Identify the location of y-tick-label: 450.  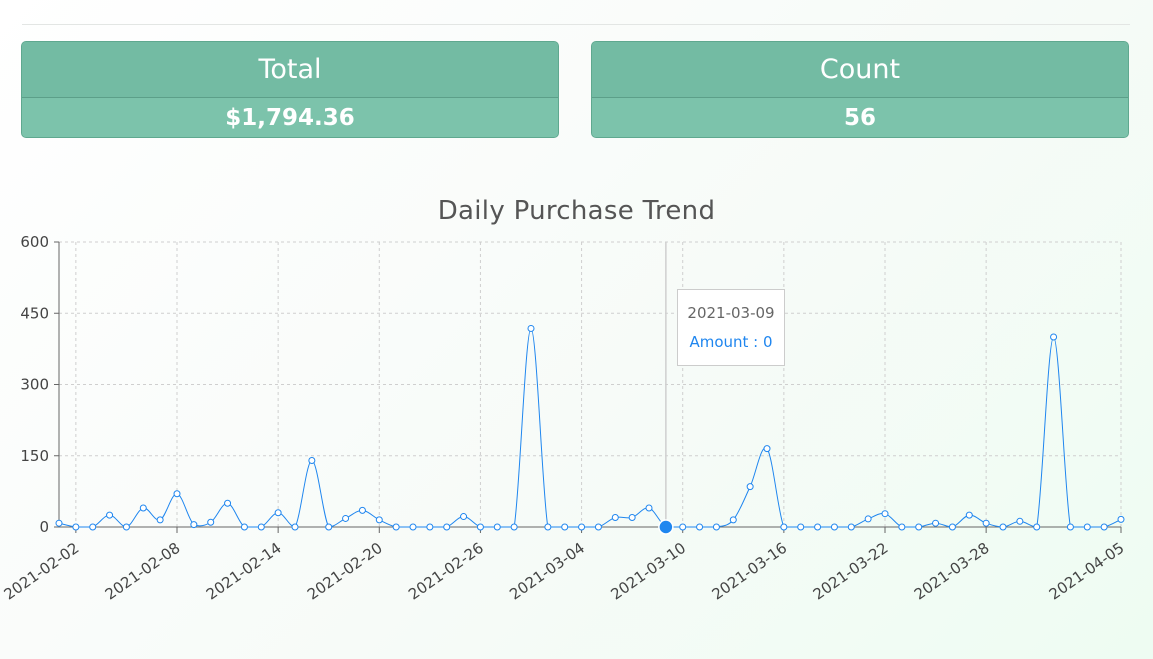
(34, 313).